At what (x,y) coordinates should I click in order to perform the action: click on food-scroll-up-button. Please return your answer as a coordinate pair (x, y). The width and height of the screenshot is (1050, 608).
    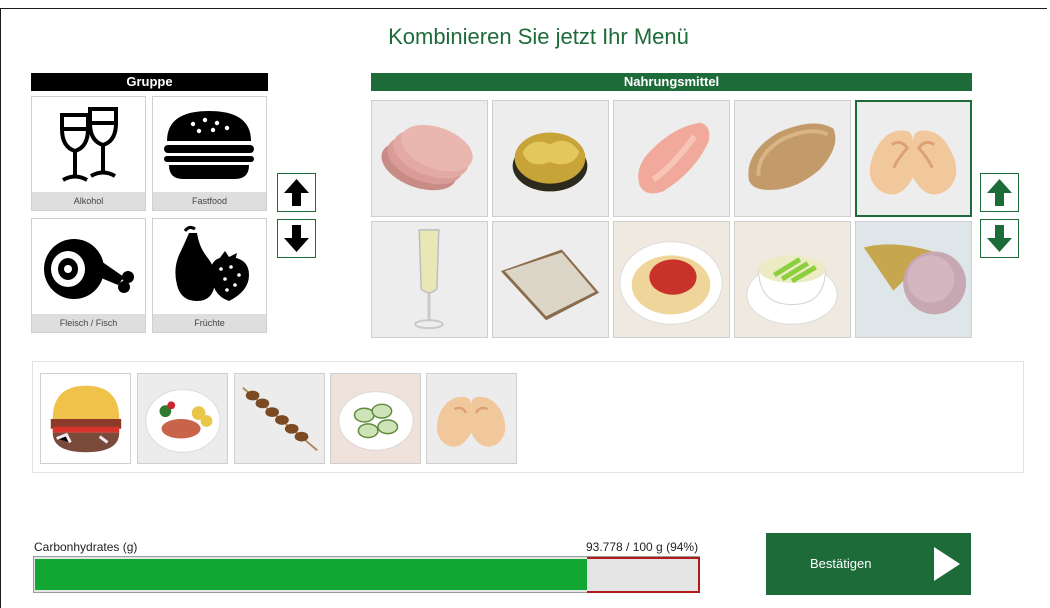
    Looking at the image, I should click on (999, 192).